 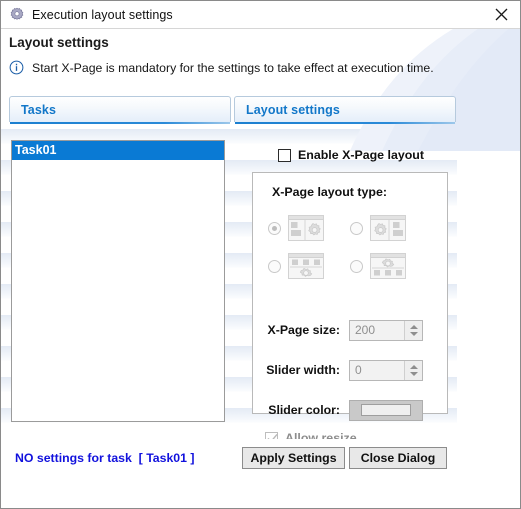 I want to click on close-icon, so click(x=501, y=14).